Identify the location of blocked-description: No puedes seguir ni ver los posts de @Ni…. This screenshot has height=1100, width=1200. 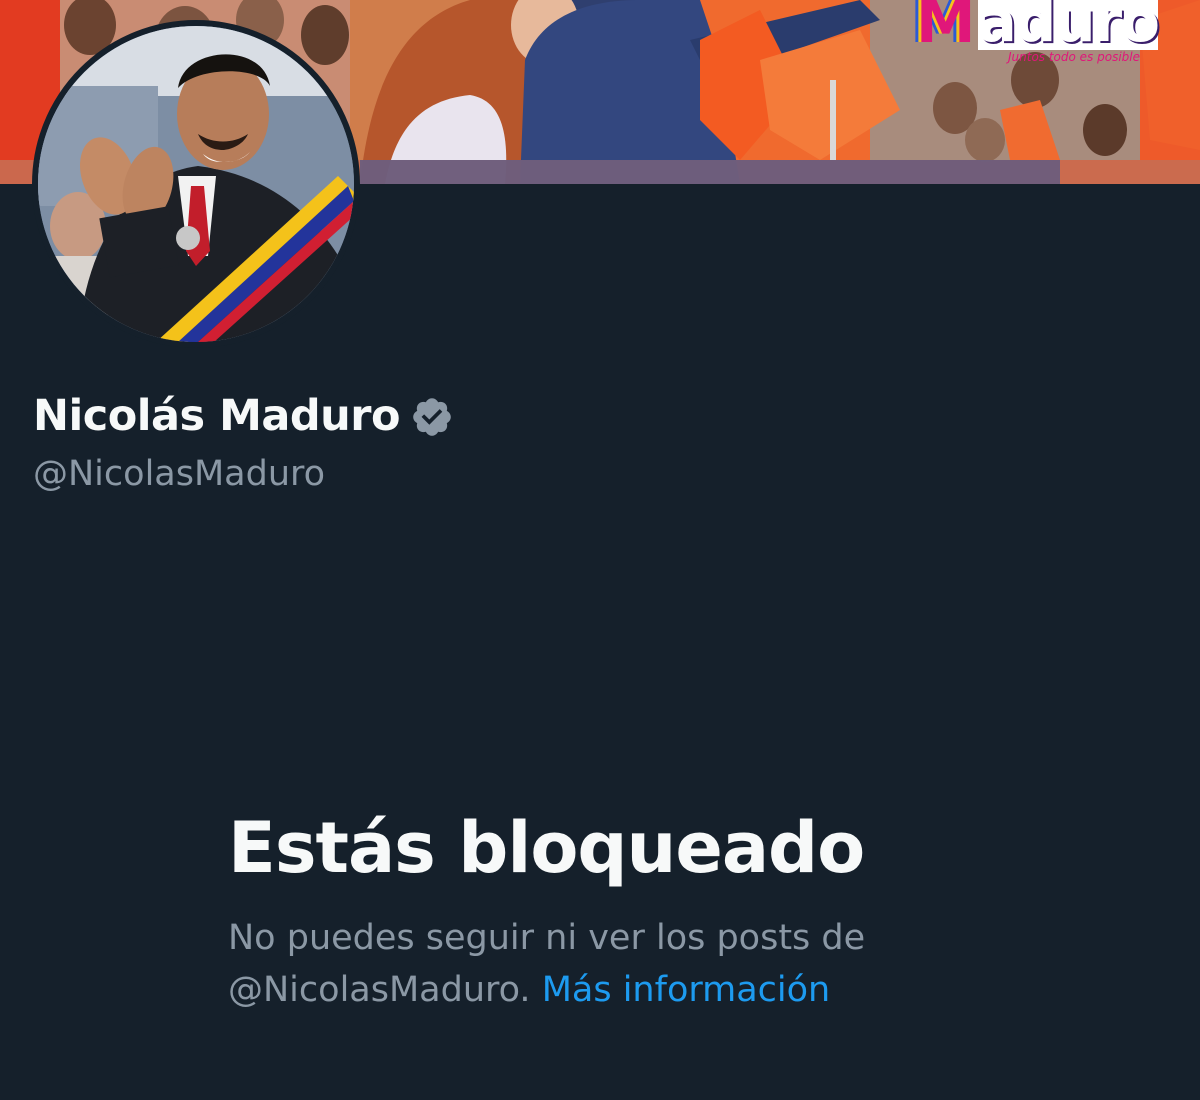
(578, 964).